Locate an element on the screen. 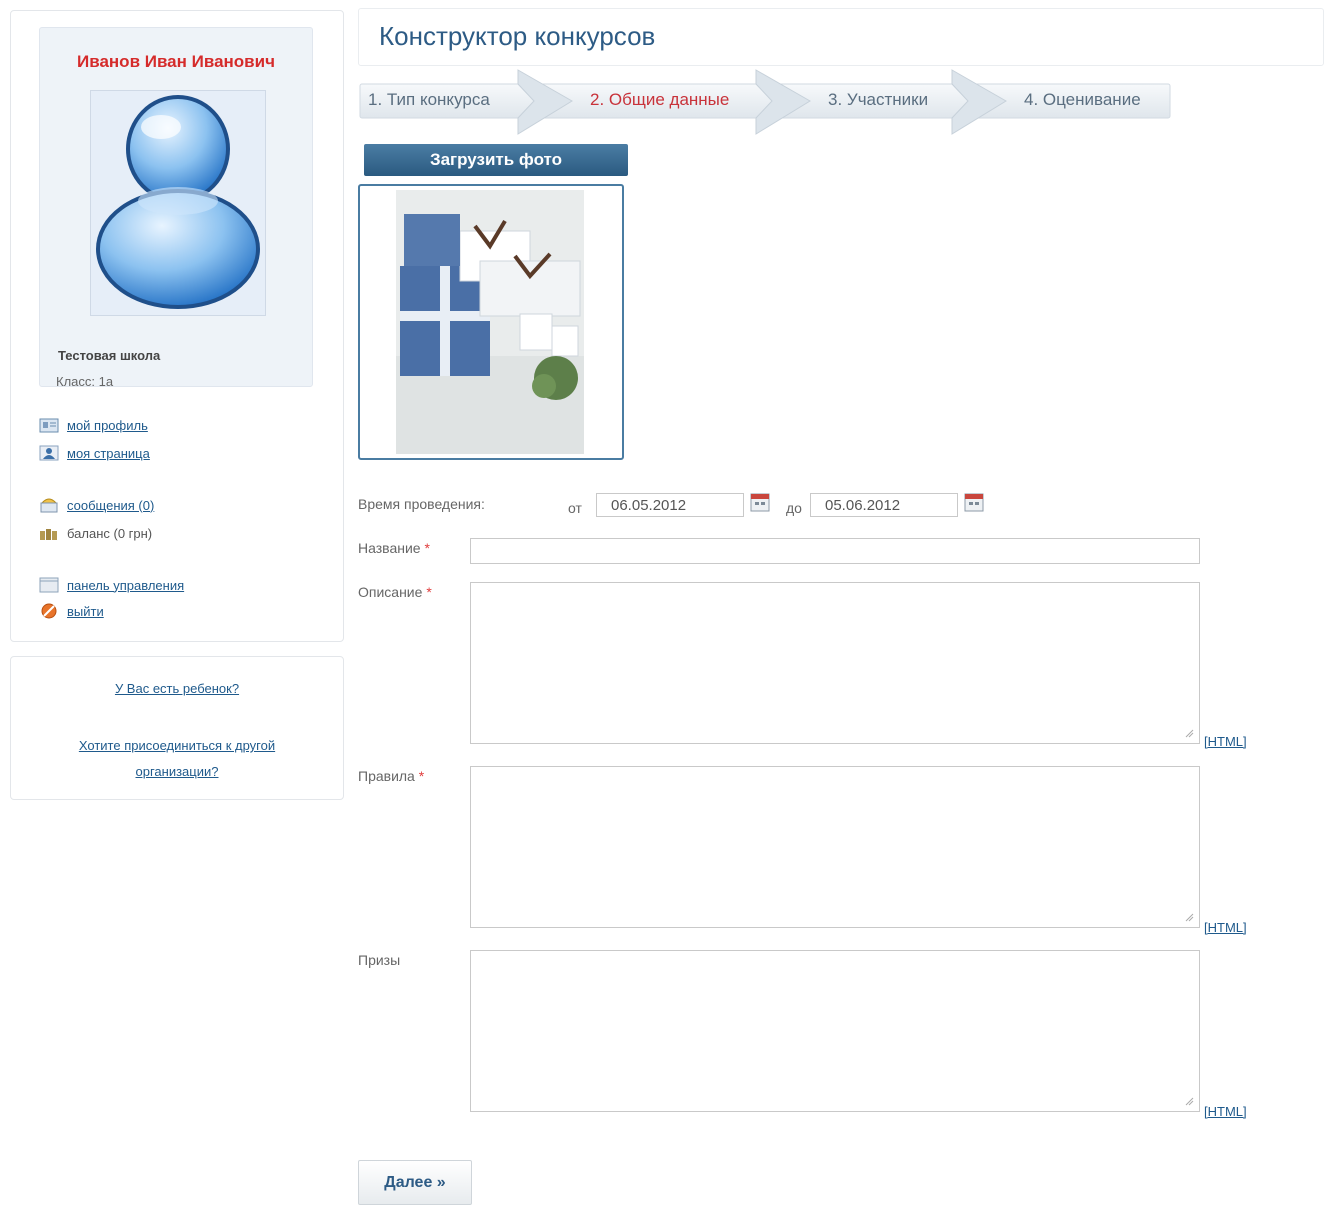  to-label: до is located at coordinates (794, 508).